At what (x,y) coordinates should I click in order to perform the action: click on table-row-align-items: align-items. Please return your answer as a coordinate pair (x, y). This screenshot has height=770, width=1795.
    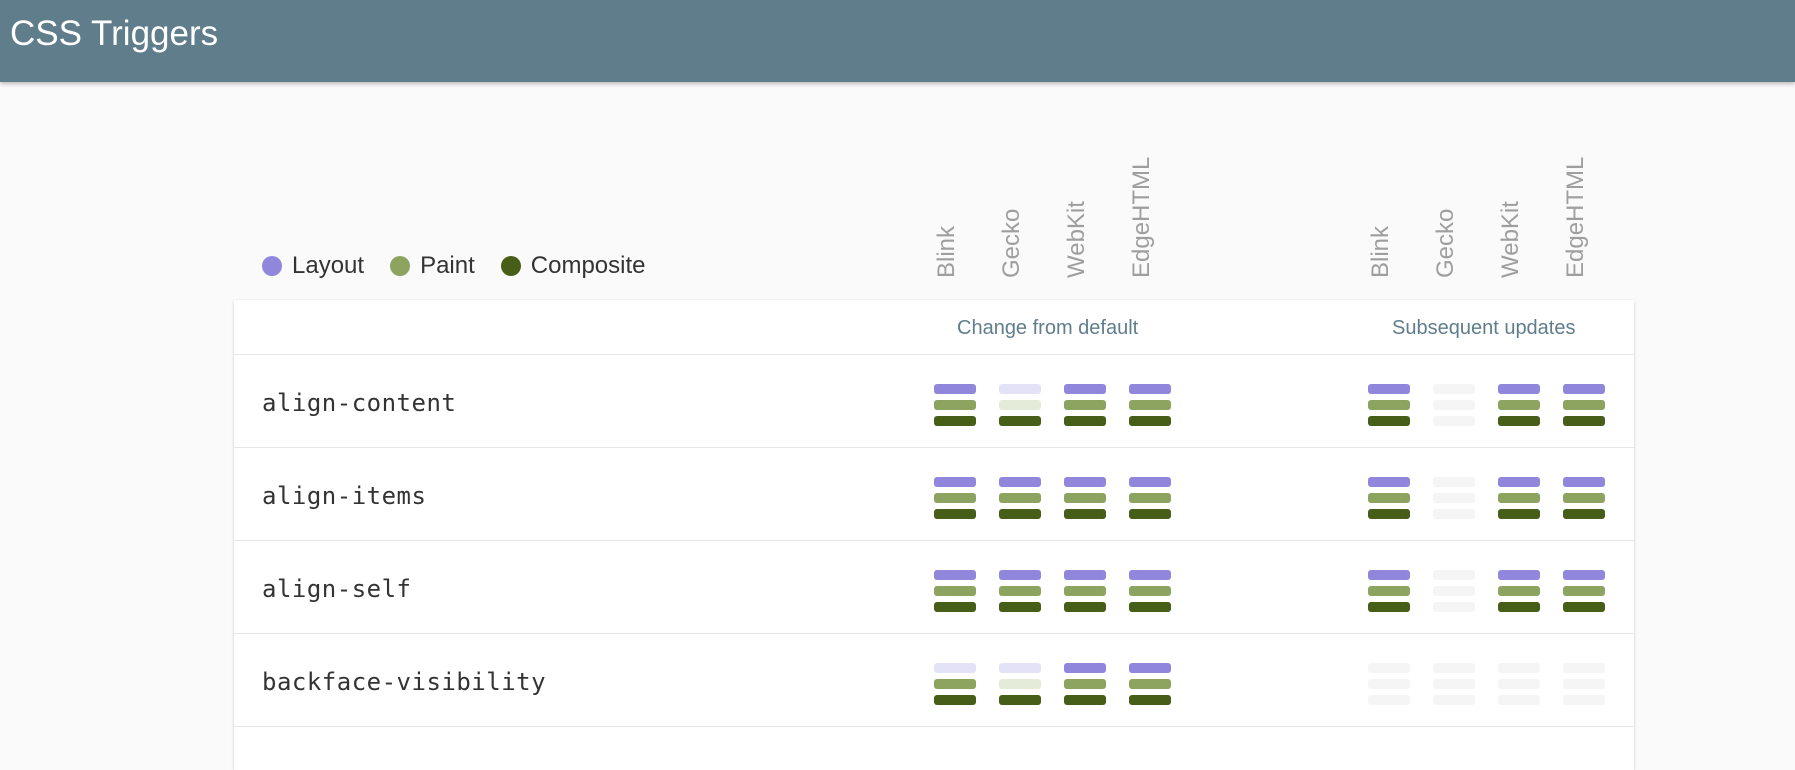
    Looking at the image, I should click on (934, 494).